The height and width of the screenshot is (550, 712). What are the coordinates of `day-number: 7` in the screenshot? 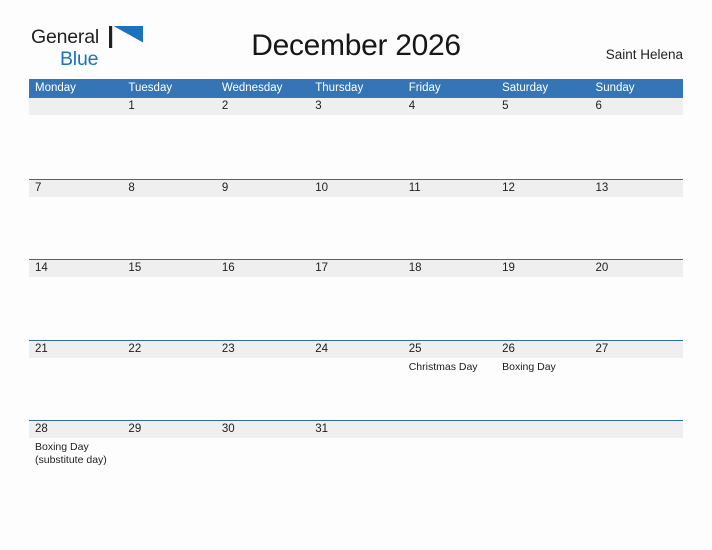 It's located at (38, 187).